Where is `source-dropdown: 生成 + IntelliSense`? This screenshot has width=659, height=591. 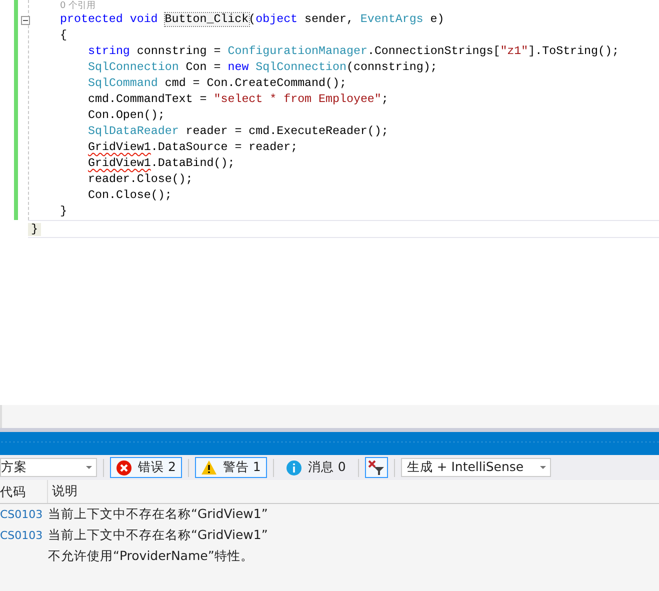
source-dropdown: 生成 + IntelliSense is located at coordinates (475, 467).